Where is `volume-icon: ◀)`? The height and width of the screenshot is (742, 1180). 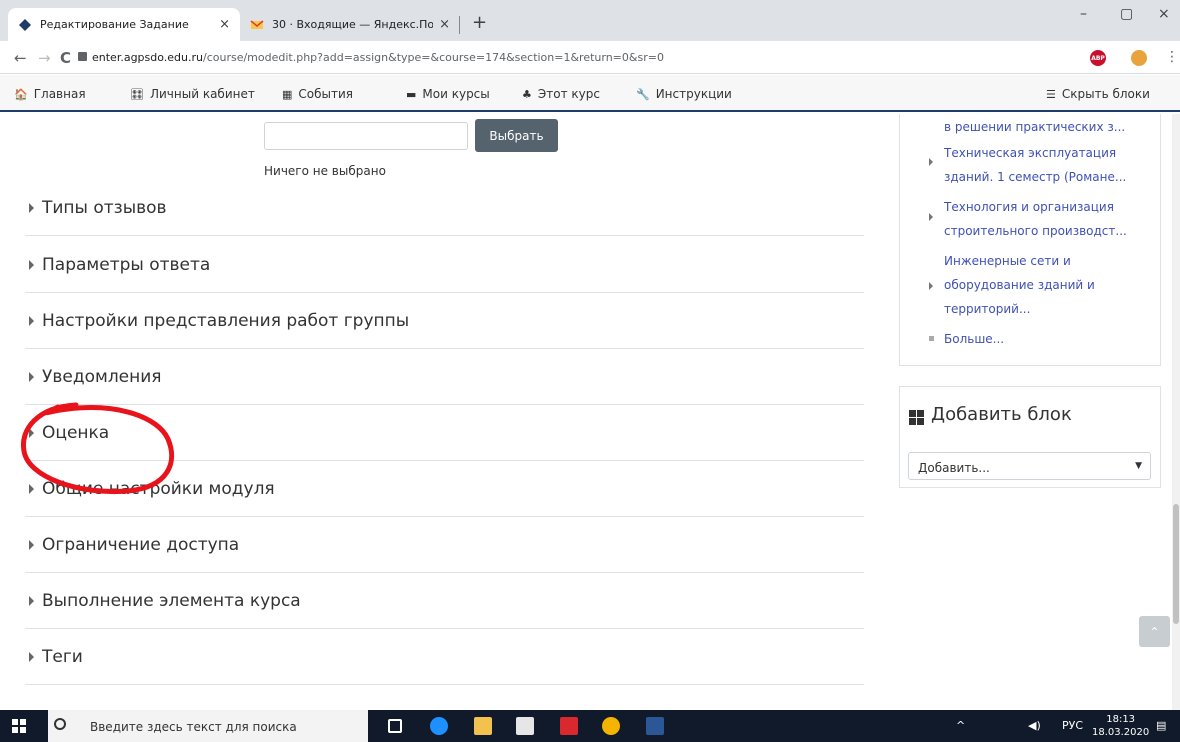 volume-icon: ◀) is located at coordinates (1034, 725).